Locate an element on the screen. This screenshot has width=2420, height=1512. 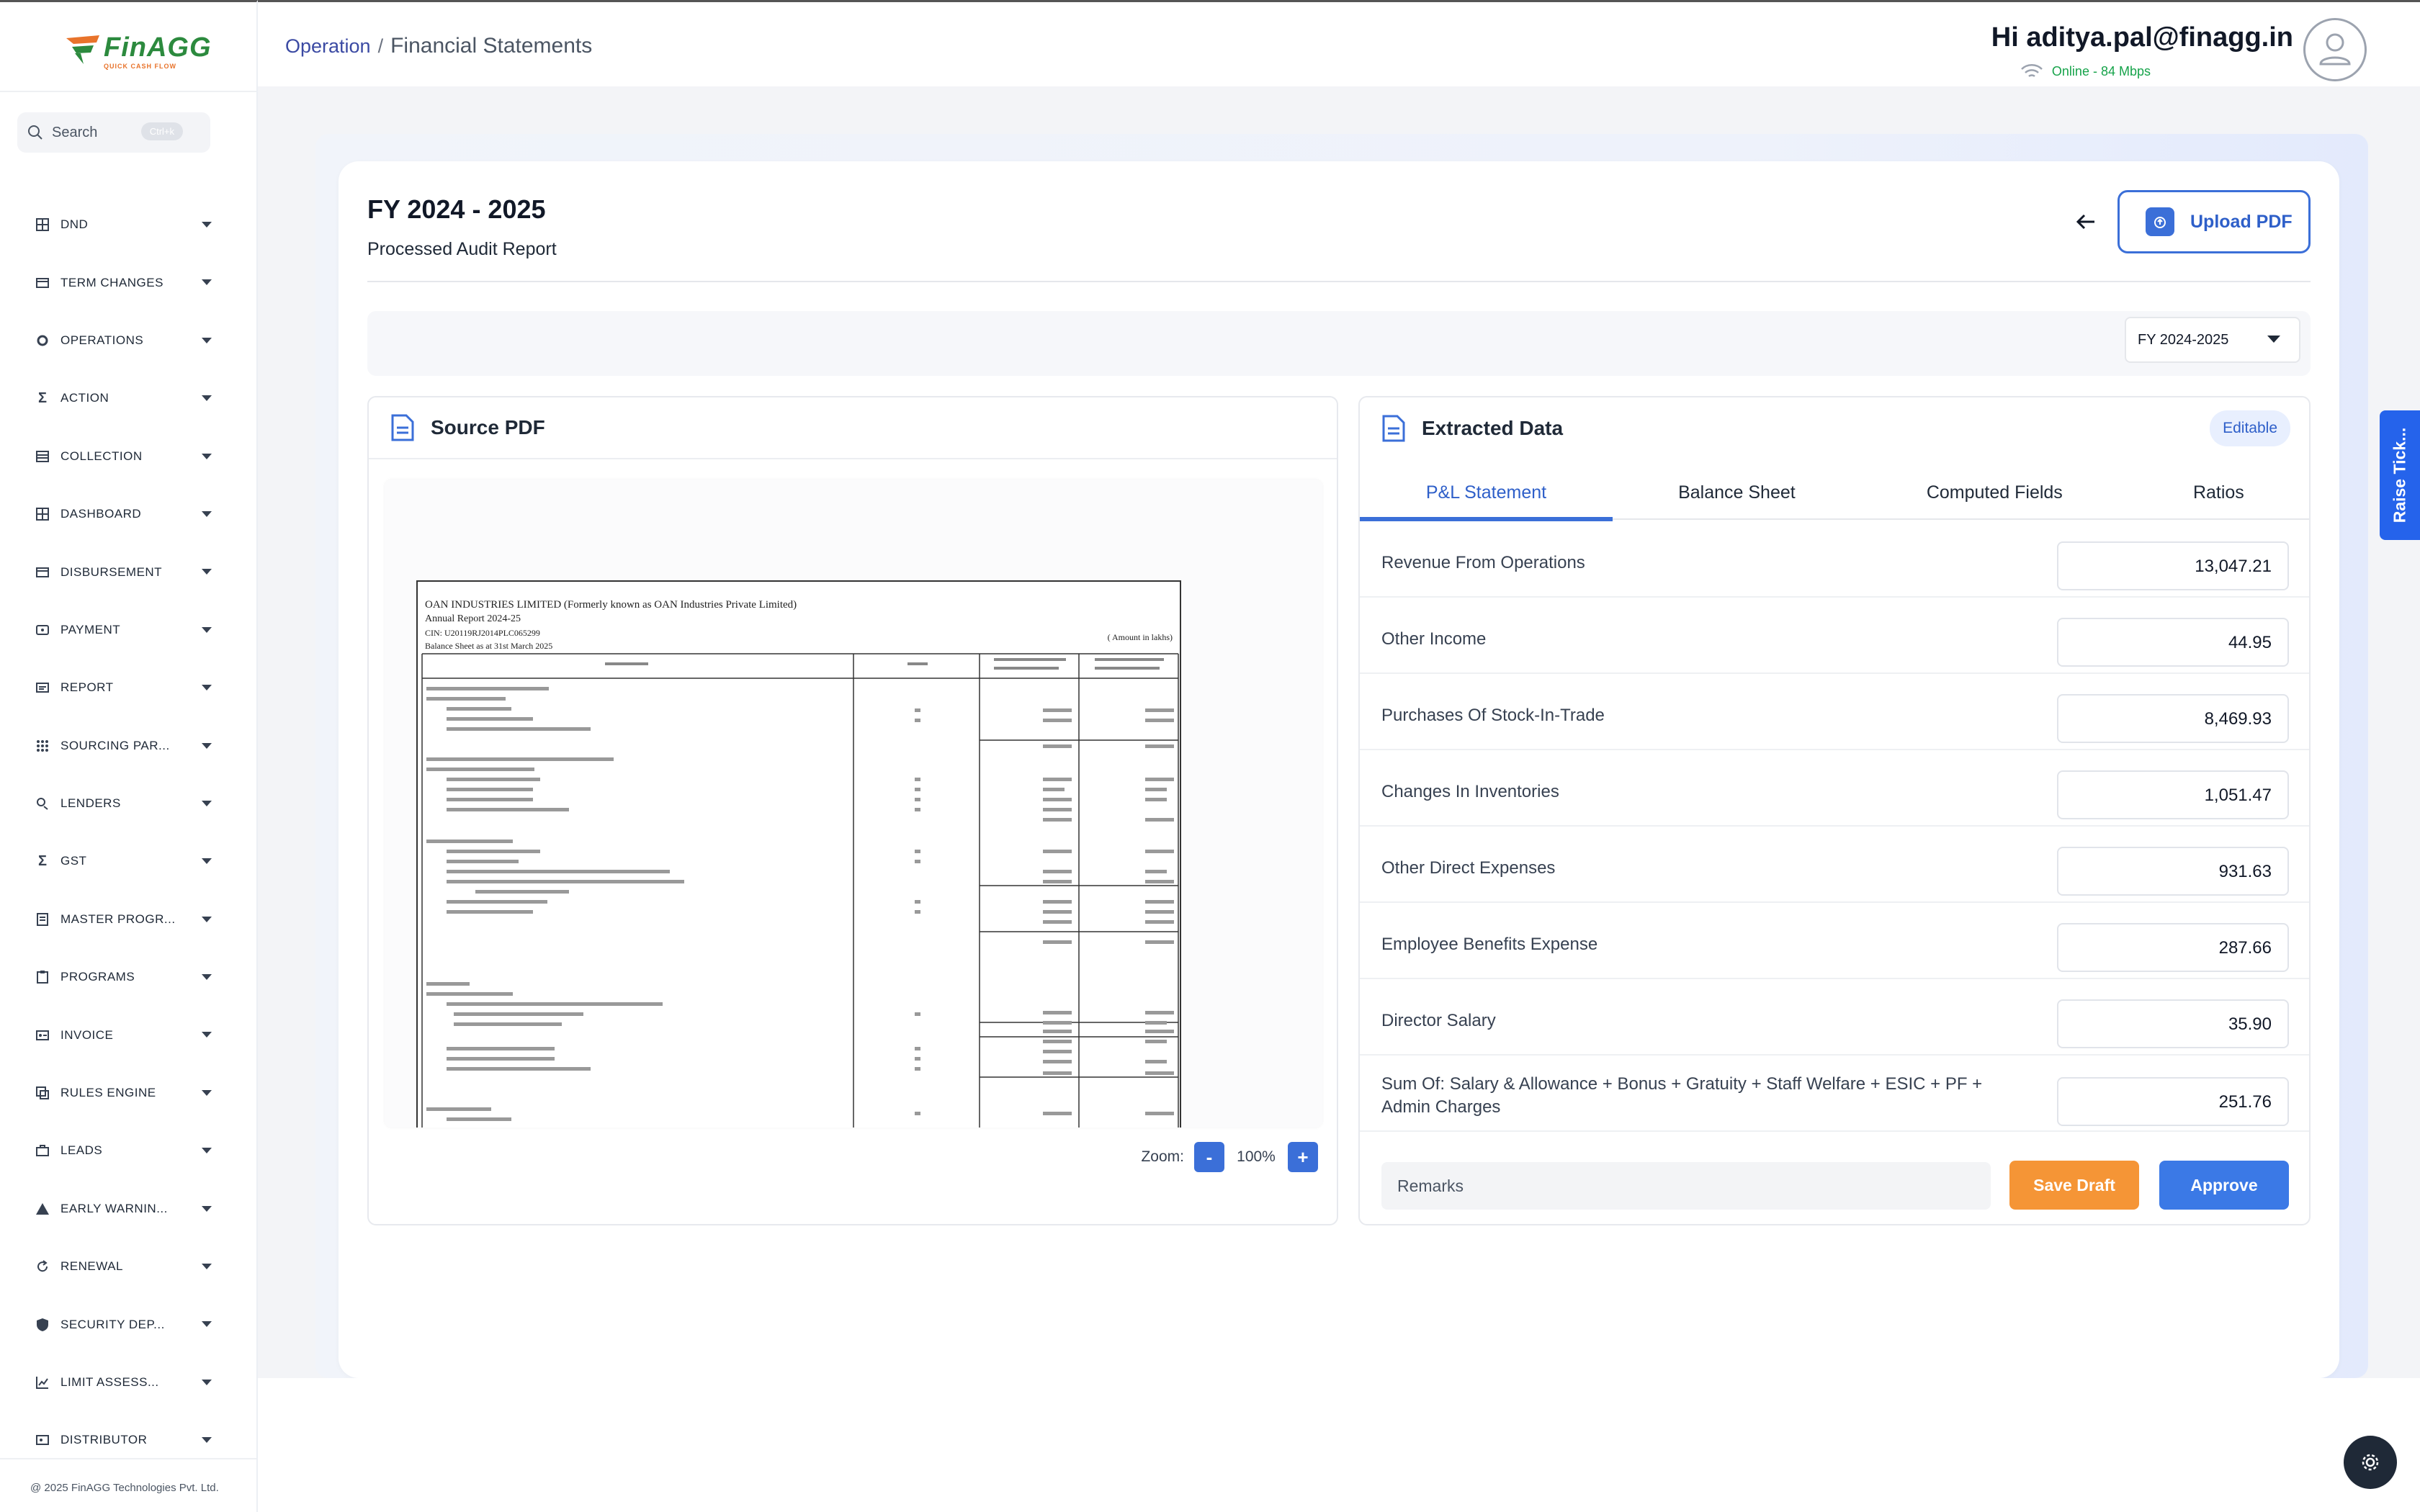
field-row: Director Salary 35.90 is located at coordinates (1834, 1017).